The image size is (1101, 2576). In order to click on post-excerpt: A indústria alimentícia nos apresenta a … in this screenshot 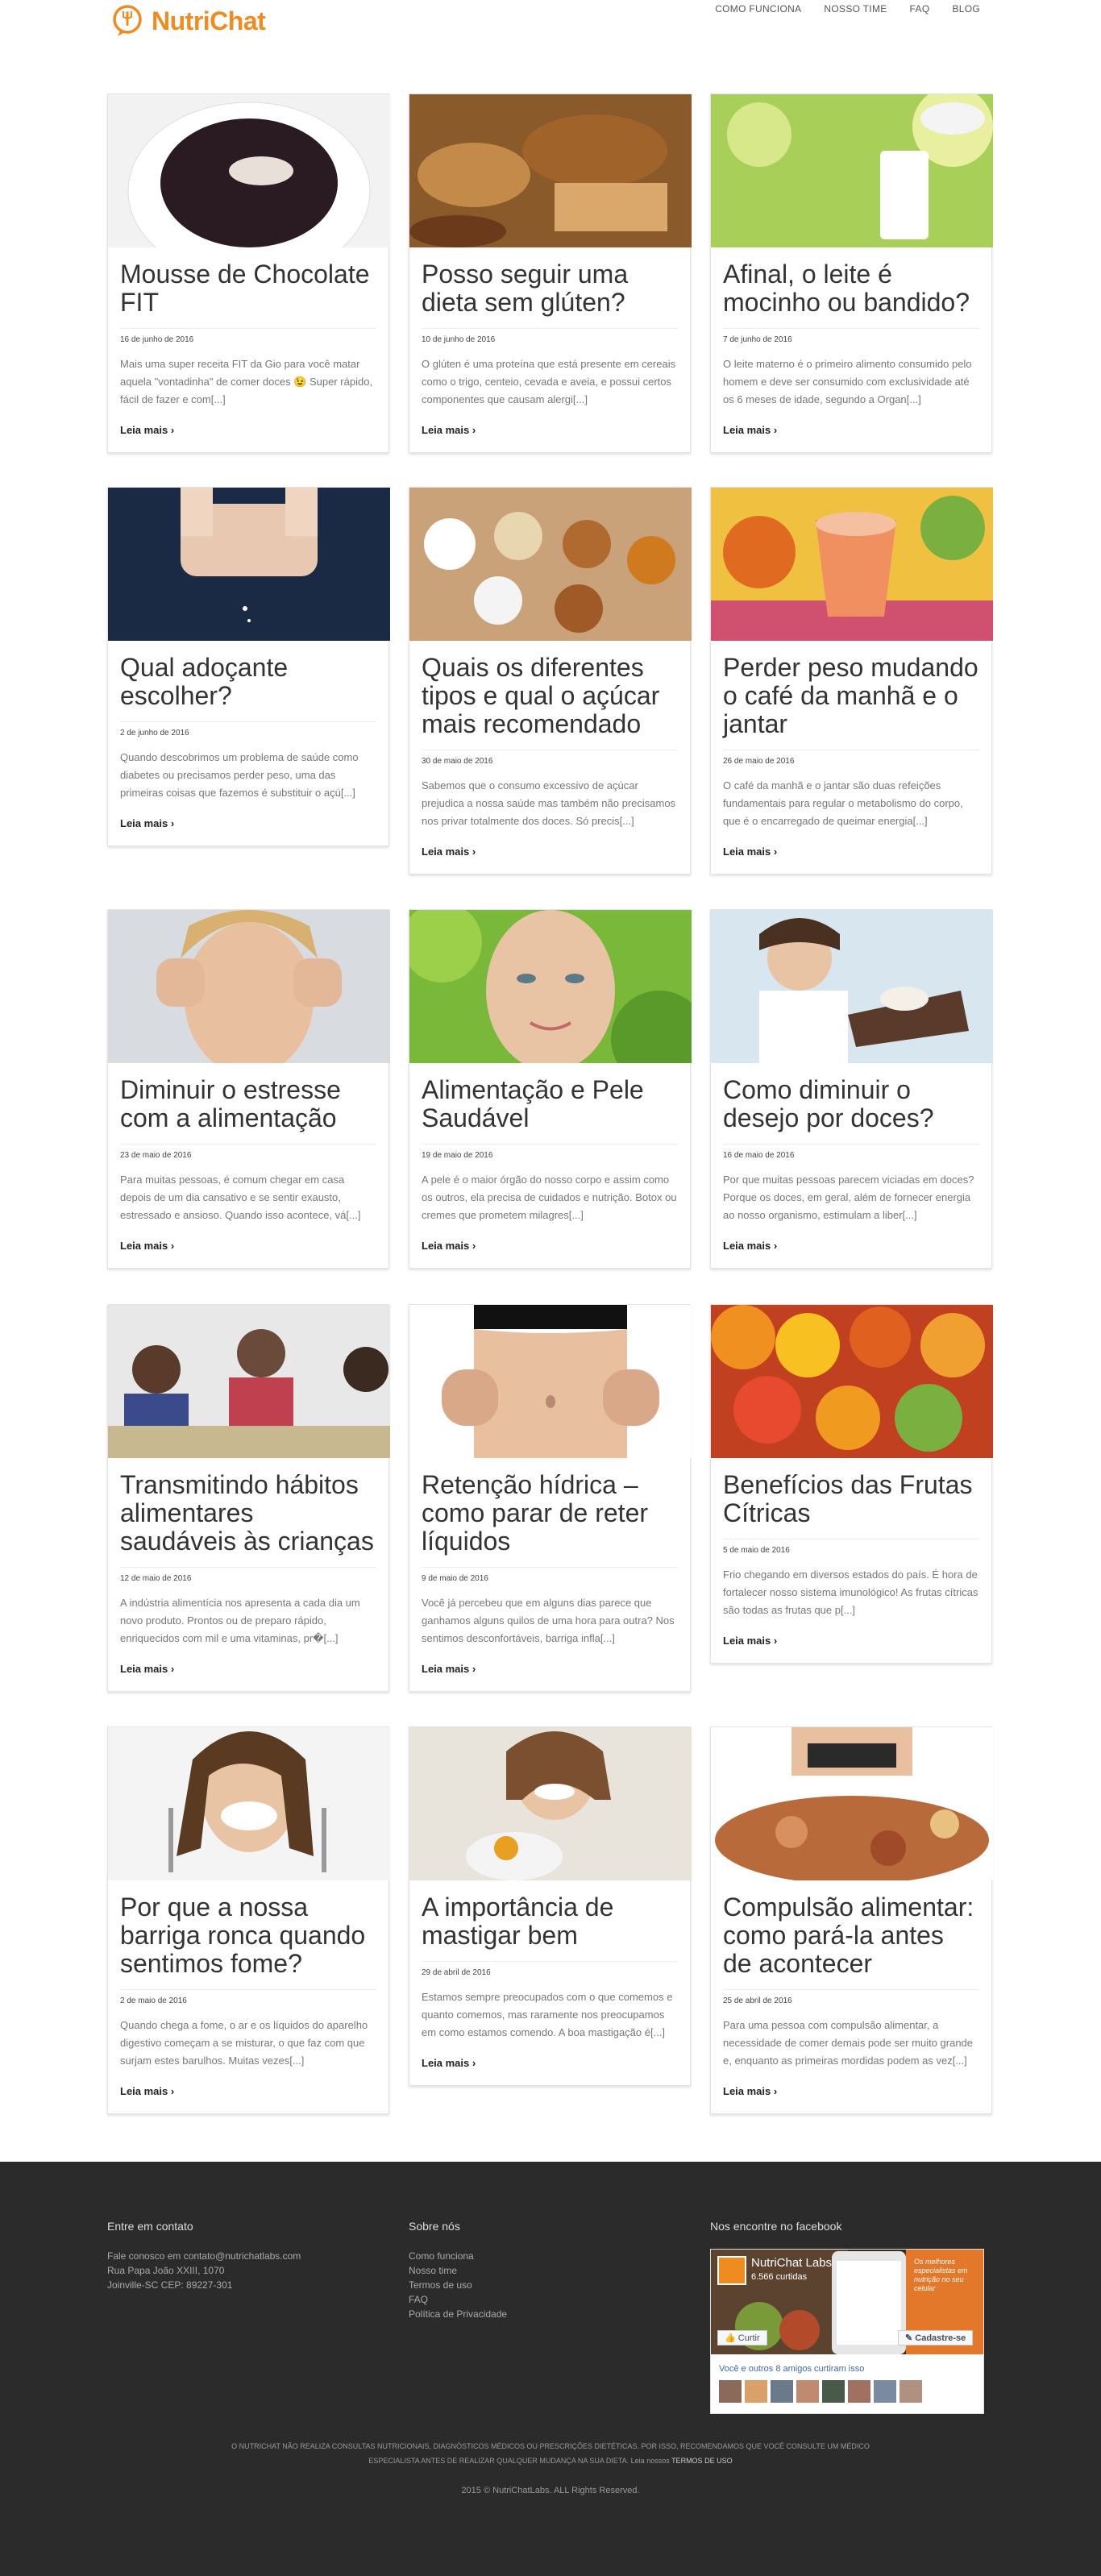, I will do `click(240, 1620)`.